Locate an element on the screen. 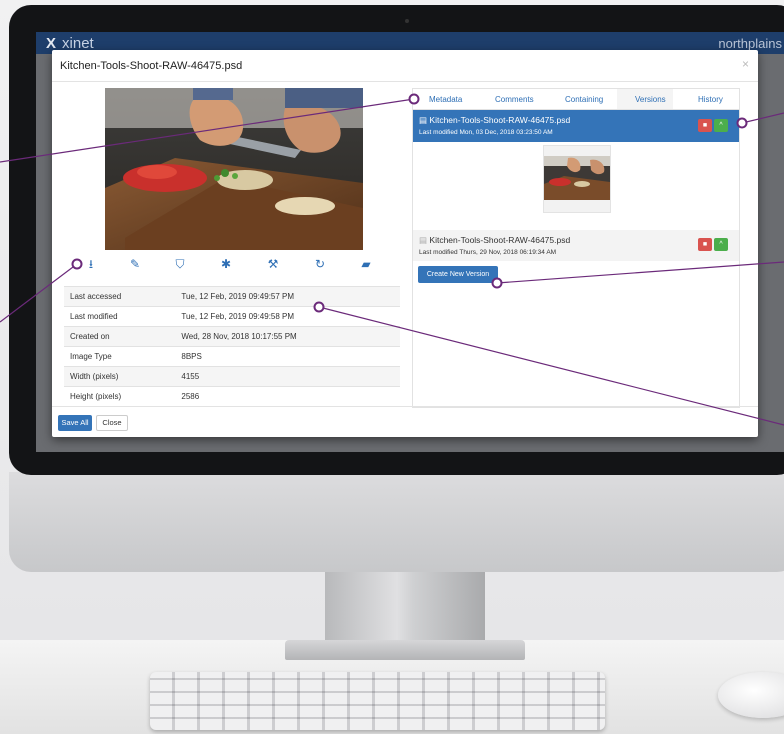 Image resolution: width=784 pixels, height=734 pixels. metadata-value: Tue, 12 Feb, 2019 09:49:57 PM is located at coordinates (287, 296).